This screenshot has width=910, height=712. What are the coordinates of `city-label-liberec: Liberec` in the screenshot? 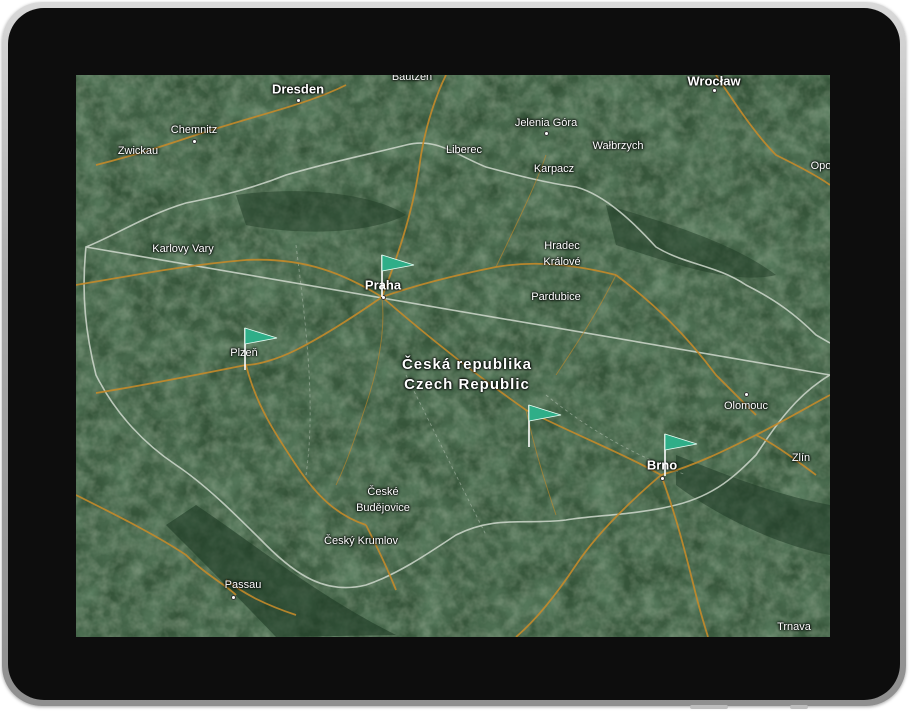 It's located at (464, 150).